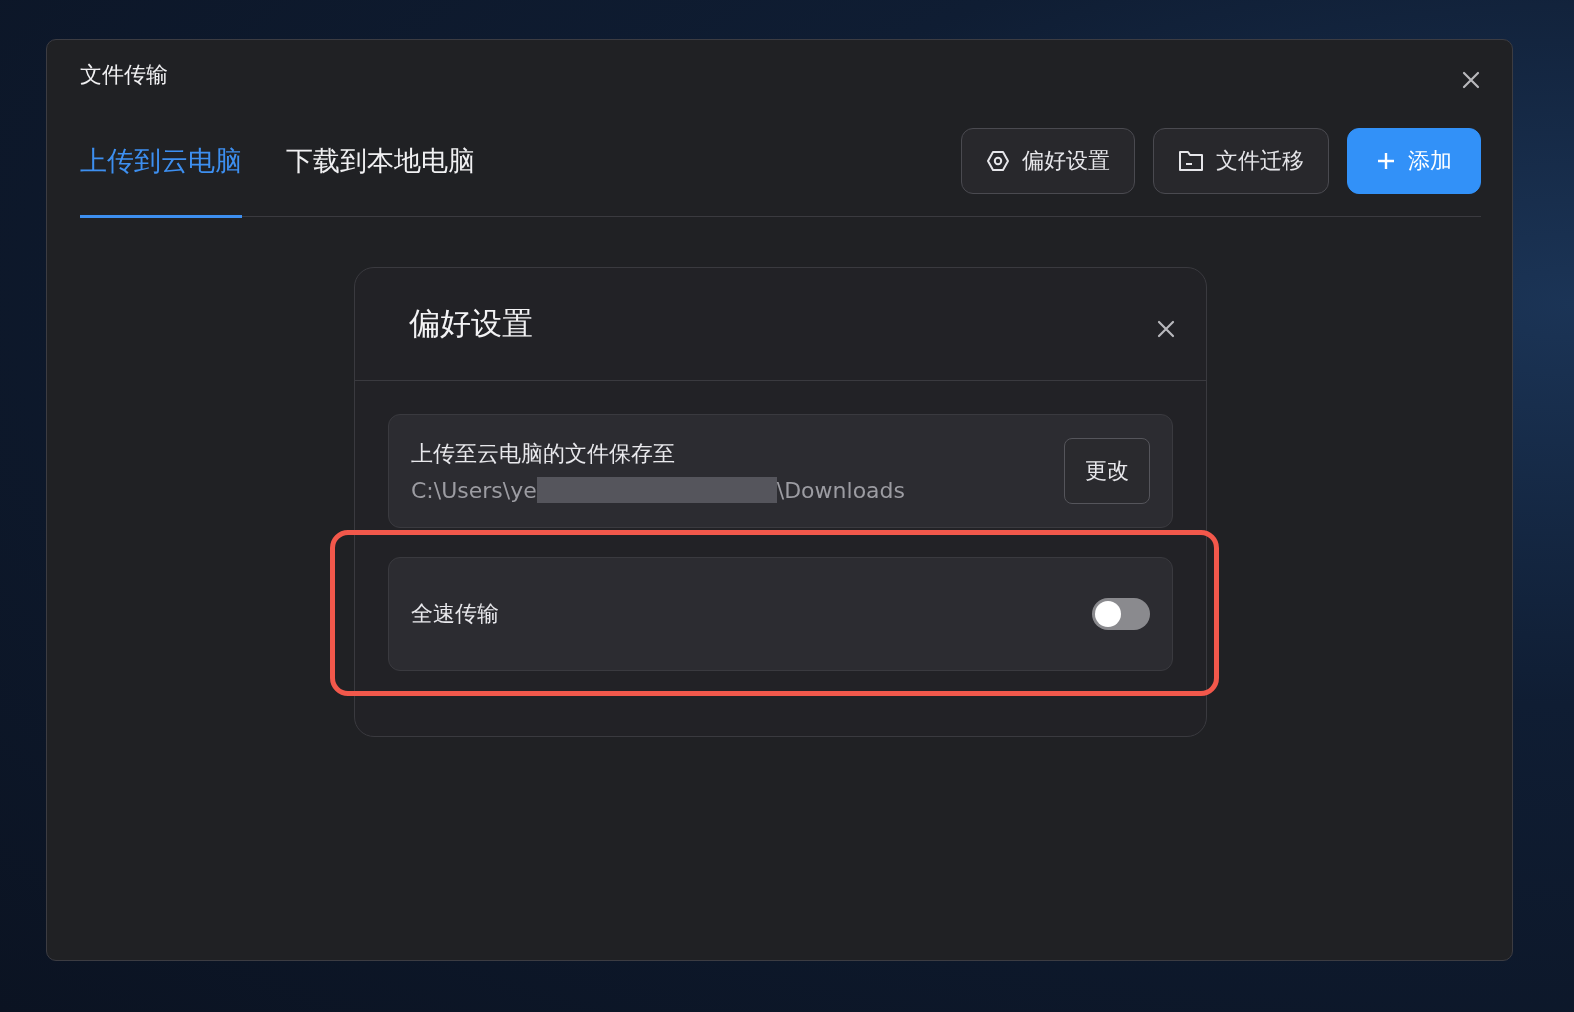 Image resolution: width=1574 pixels, height=1012 pixels. Describe the element at coordinates (840, 490) in the screenshot. I see `path-text: \Downloads` at that location.